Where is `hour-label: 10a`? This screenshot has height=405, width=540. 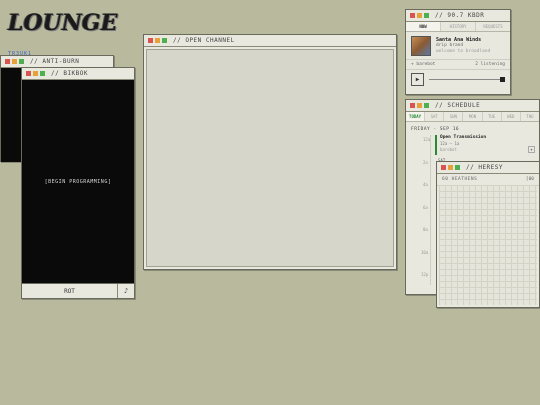
hour-label: 10a is located at coordinates (425, 252).